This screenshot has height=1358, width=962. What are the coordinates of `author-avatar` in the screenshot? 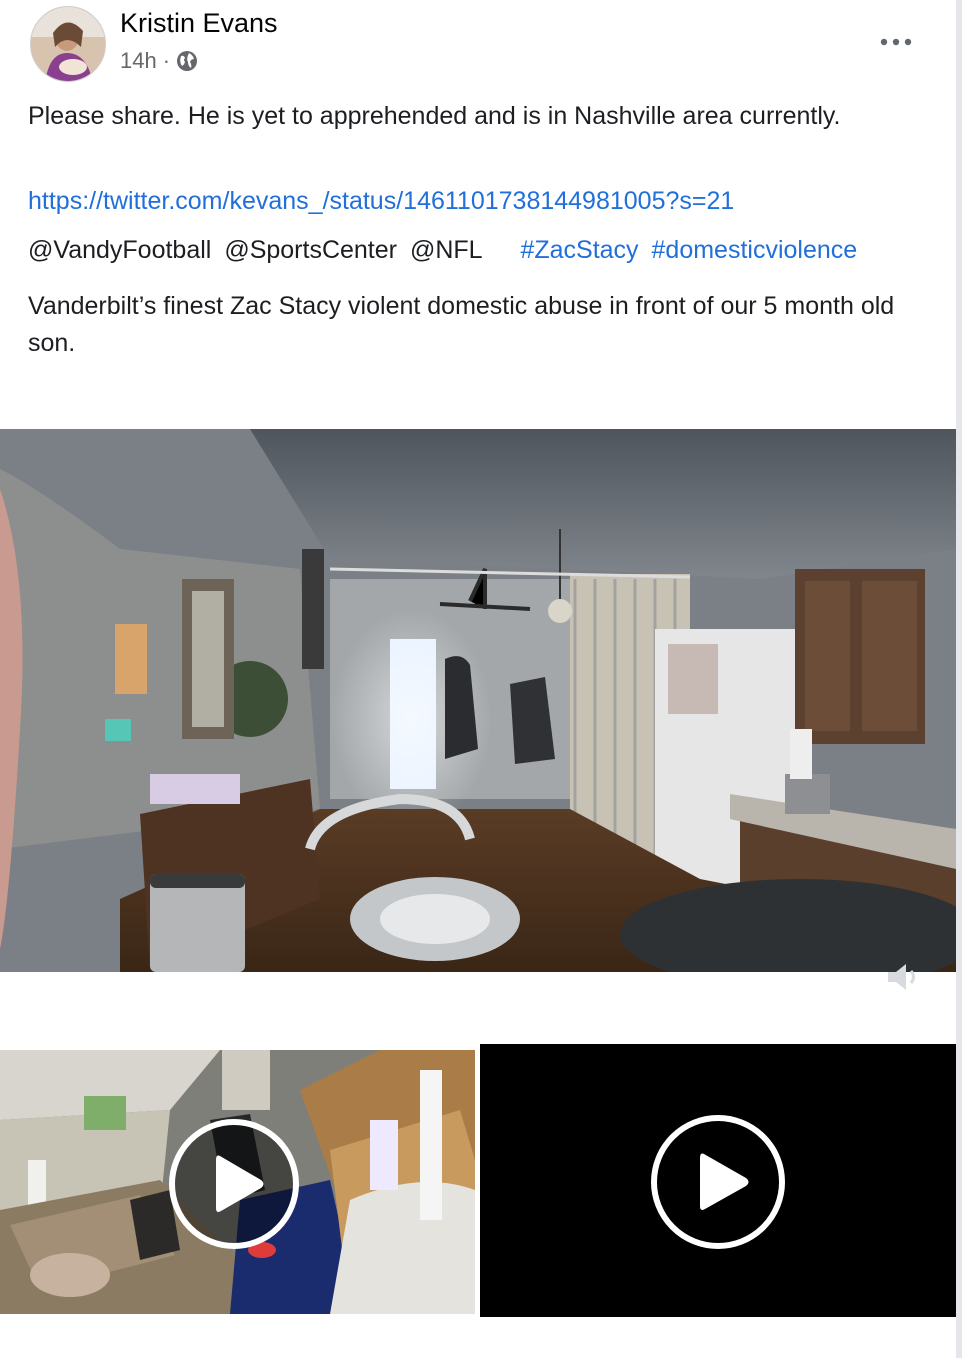 It's located at (68, 44).